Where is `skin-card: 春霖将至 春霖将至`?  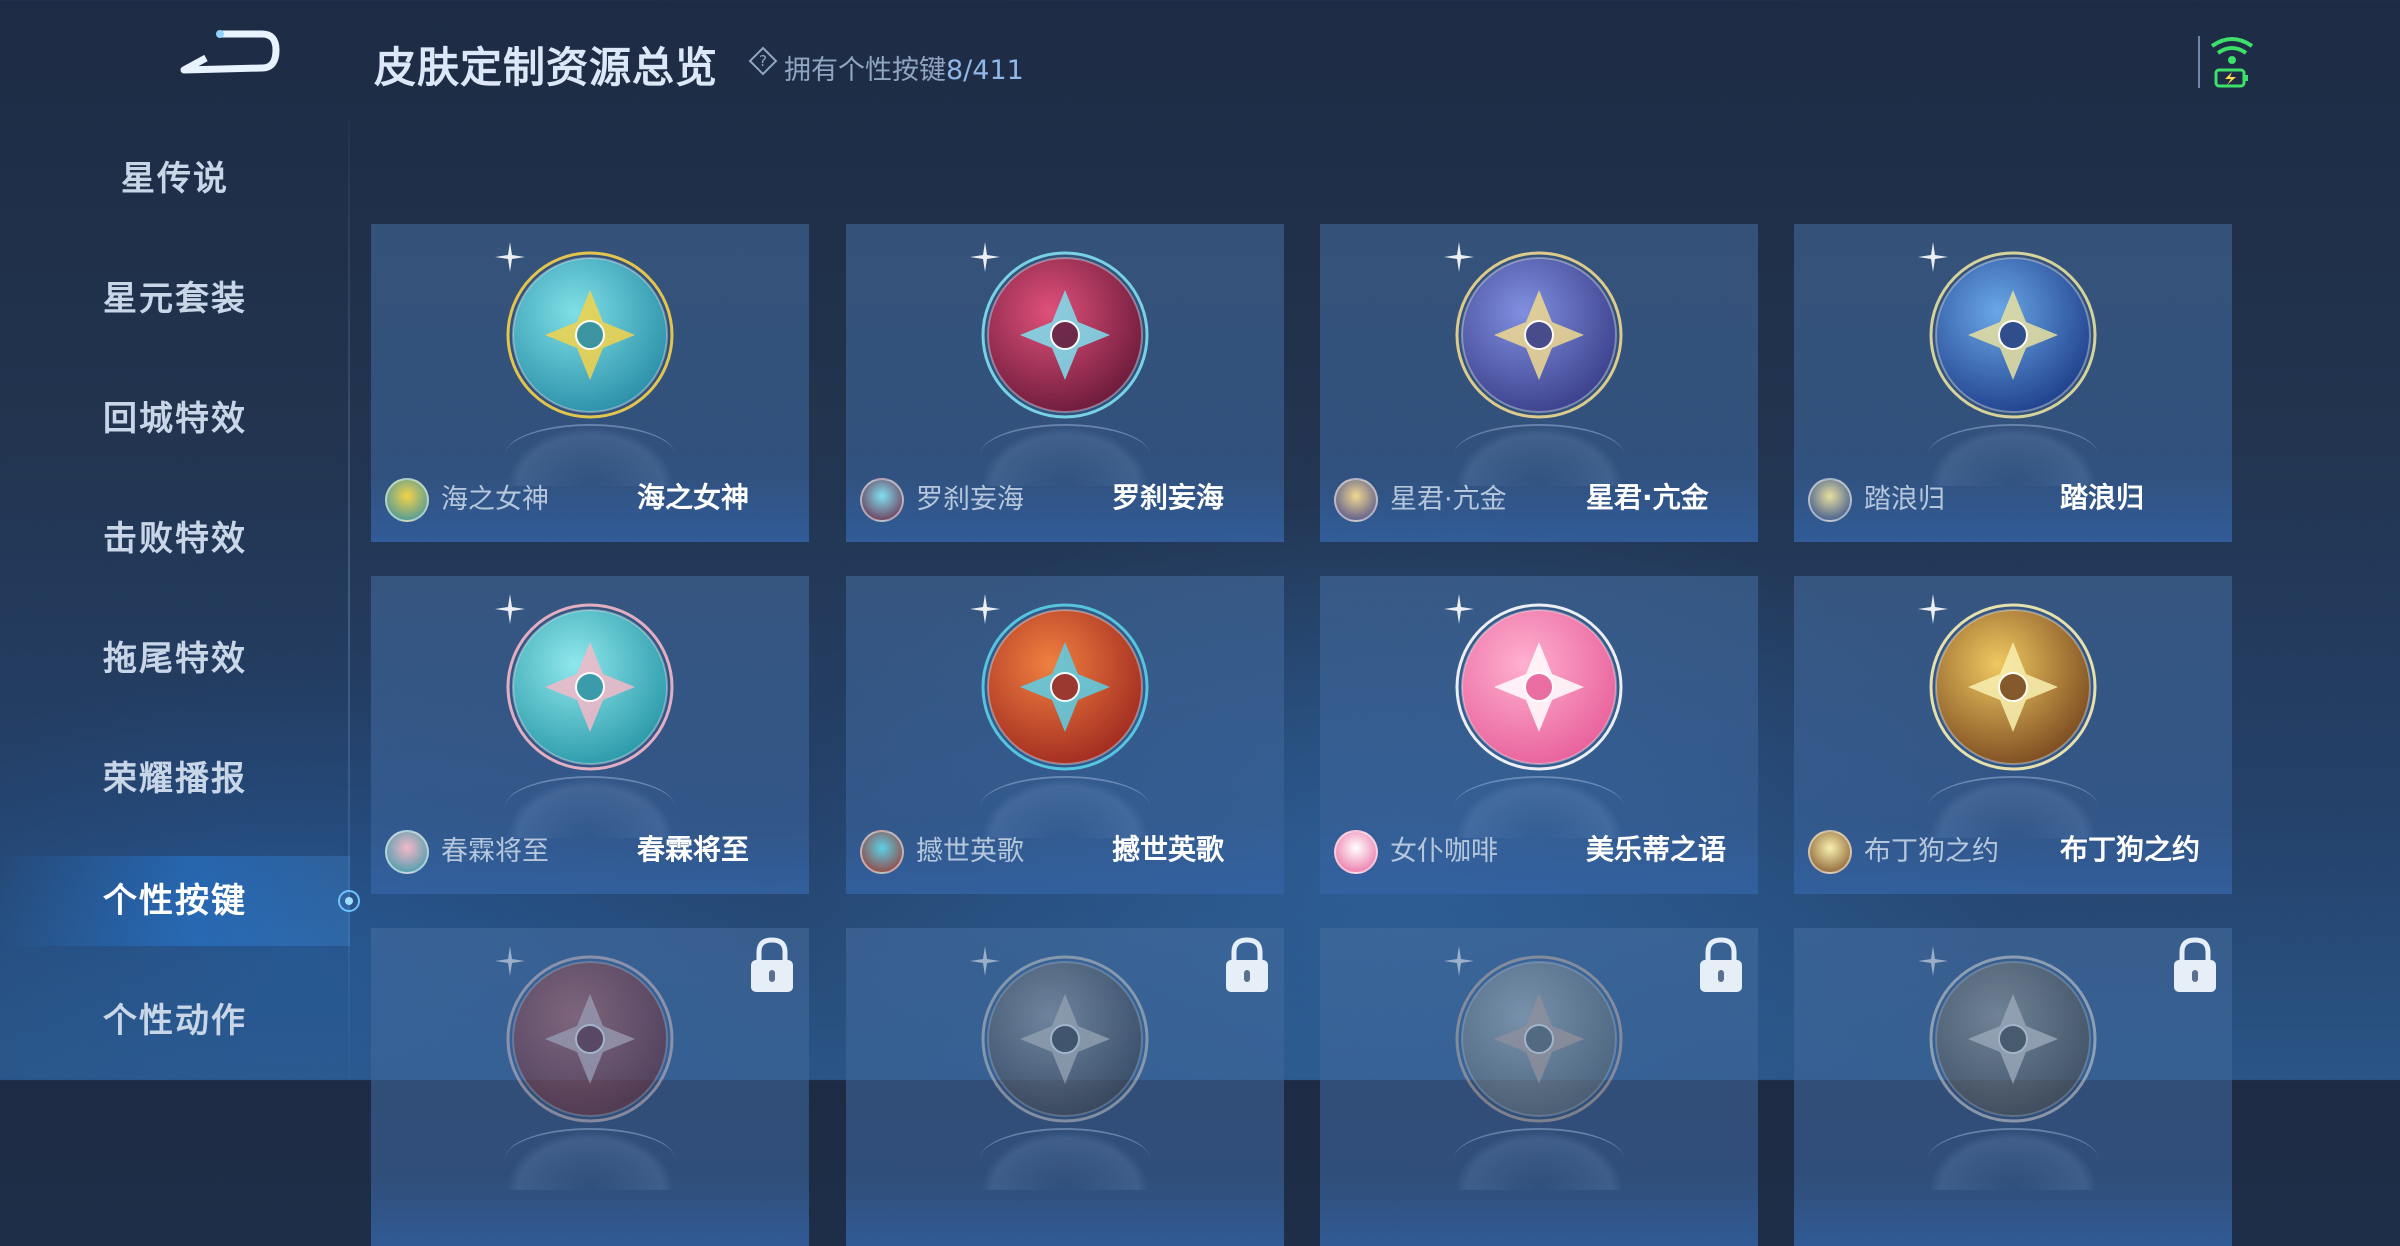
skin-card: 春霖将至 春霖将至 is located at coordinates (590, 735).